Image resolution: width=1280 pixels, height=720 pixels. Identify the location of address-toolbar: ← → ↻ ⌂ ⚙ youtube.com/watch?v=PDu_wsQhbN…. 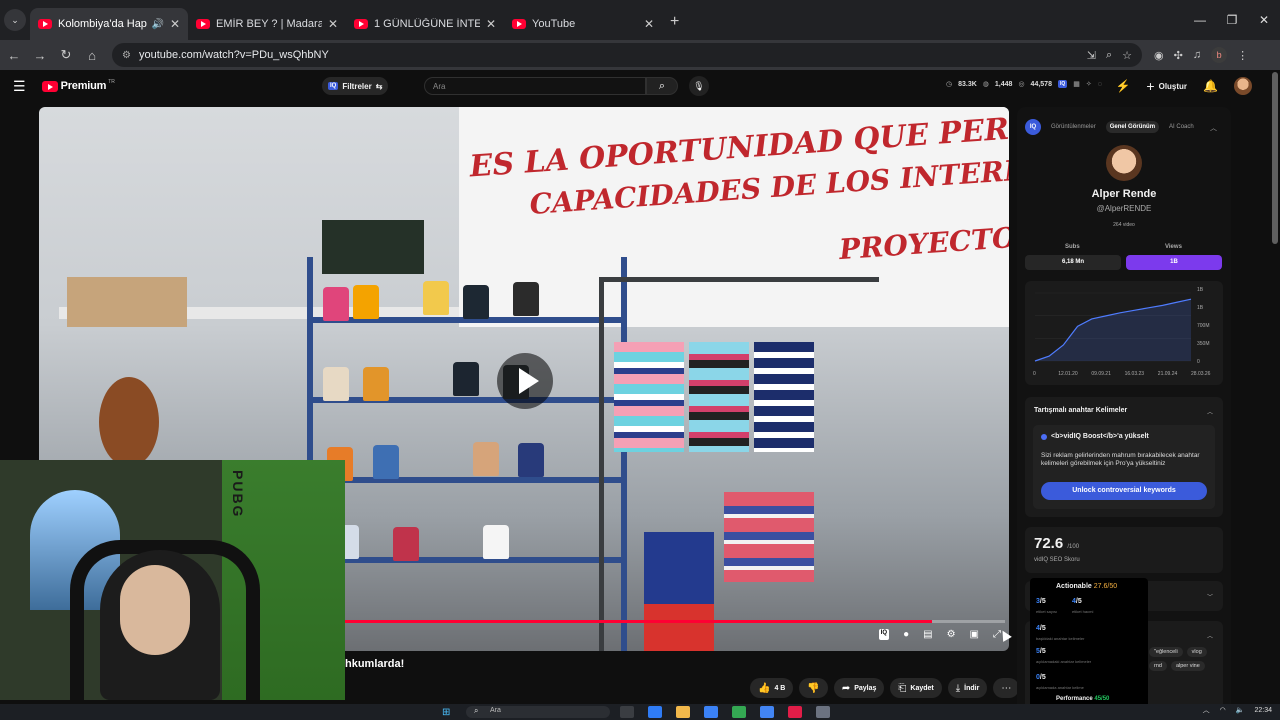
(640, 55).